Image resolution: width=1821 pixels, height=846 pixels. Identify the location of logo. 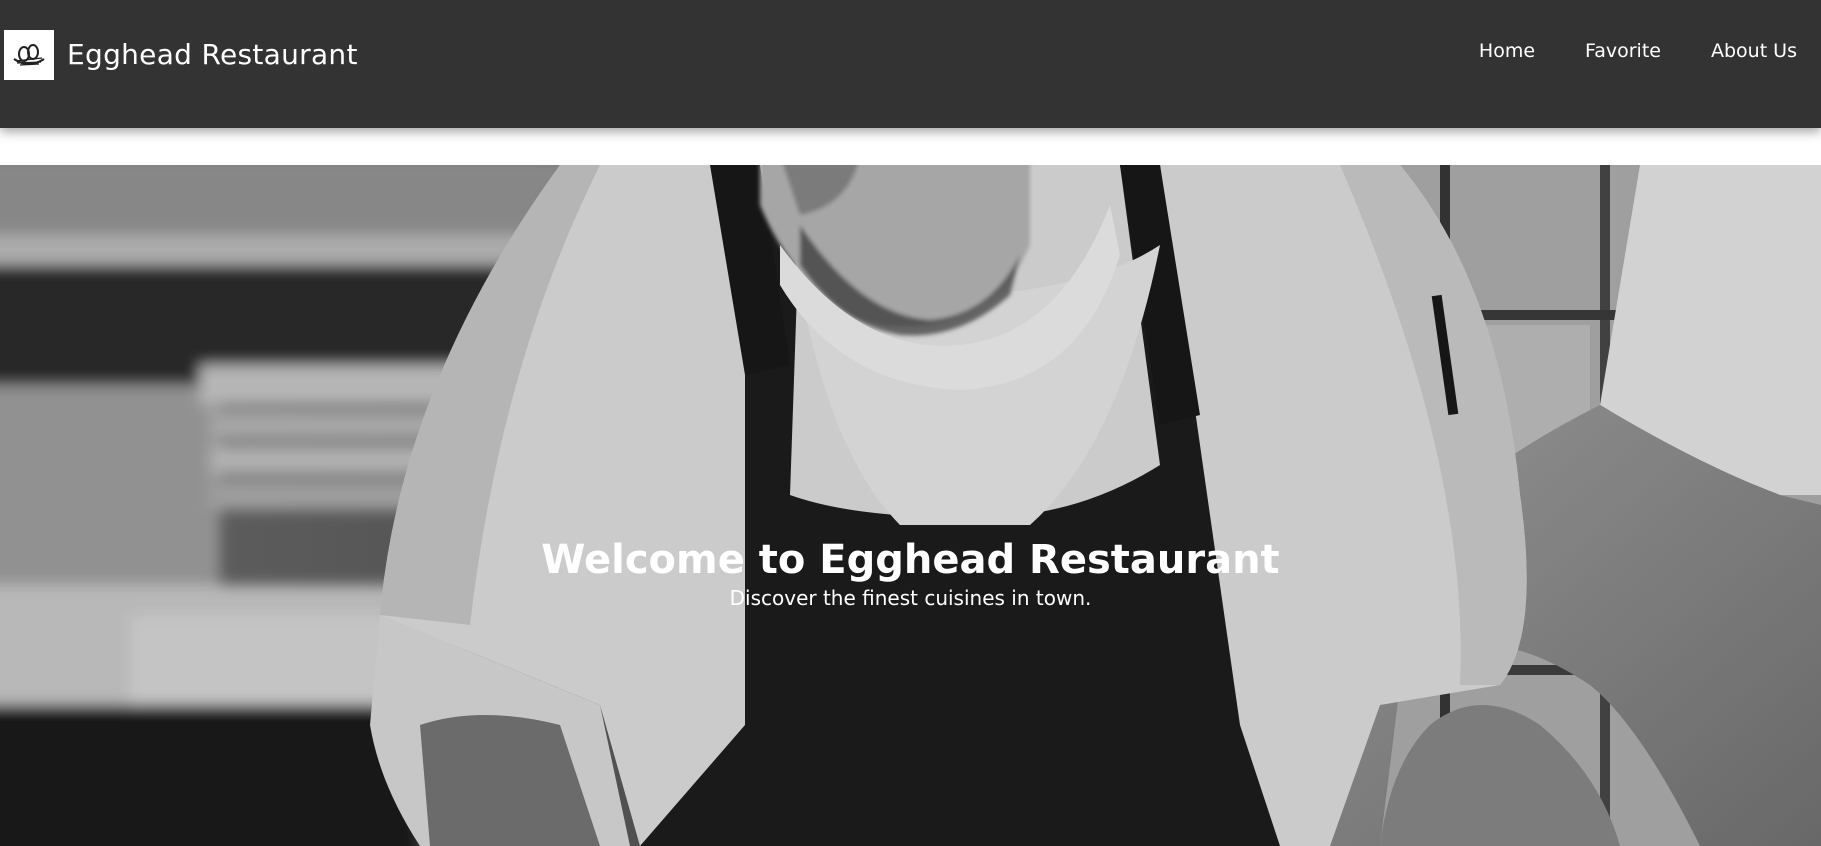
(29, 55).